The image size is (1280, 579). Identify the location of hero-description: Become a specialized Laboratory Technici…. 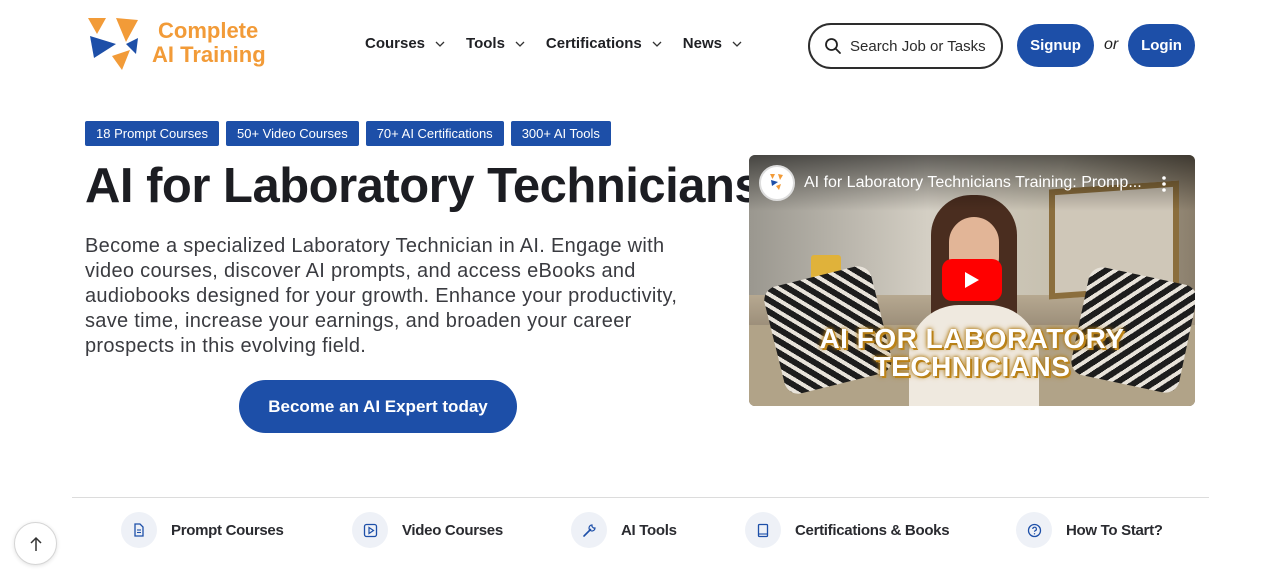
(381, 296).